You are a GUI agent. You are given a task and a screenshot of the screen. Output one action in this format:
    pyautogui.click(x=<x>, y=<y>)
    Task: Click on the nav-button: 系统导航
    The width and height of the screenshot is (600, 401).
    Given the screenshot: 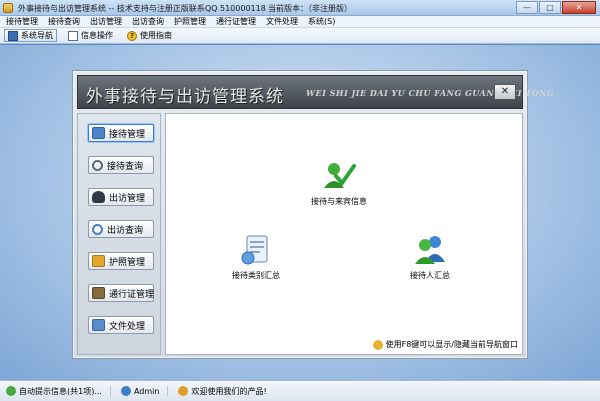 What is the action you would take?
    pyautogui.click(x=30, y=35)
    